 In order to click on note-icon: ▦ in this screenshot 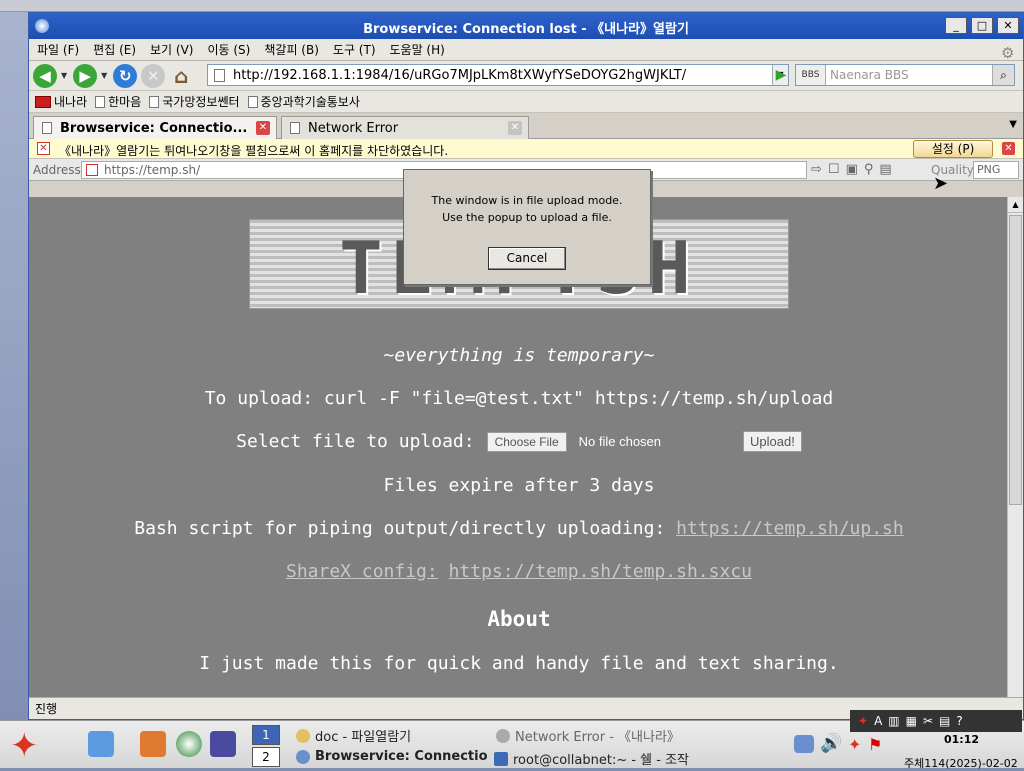, I will do `click(911, 721)`.